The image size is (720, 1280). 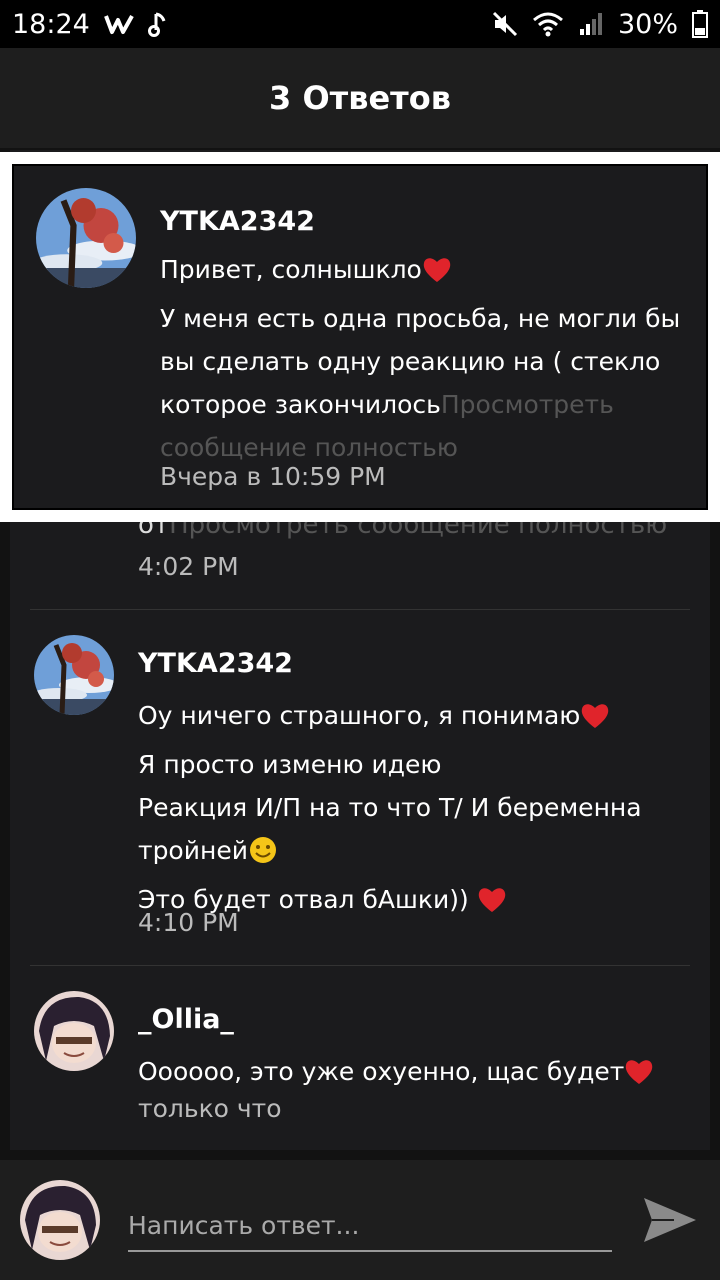 I want to click on message-time: 4:02 PM, so click(x=188, y=566).